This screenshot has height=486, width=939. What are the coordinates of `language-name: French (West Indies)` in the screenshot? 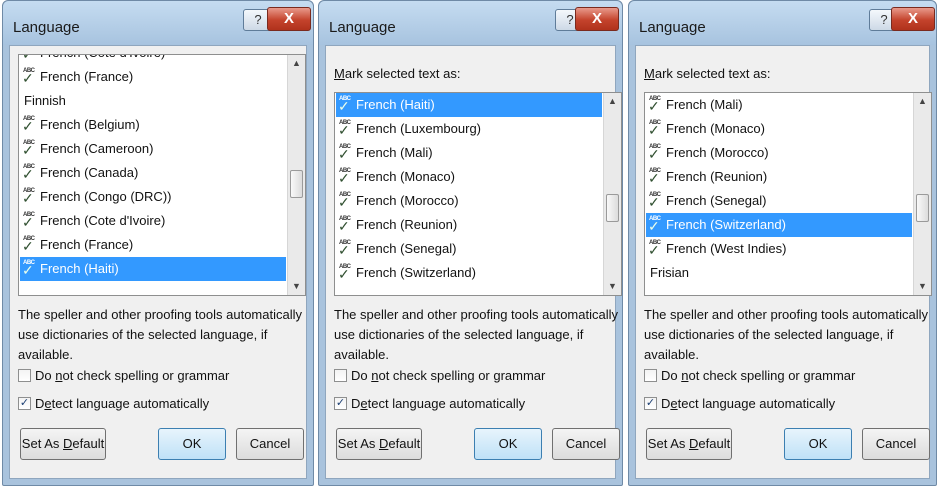 It's located at (726, 248).